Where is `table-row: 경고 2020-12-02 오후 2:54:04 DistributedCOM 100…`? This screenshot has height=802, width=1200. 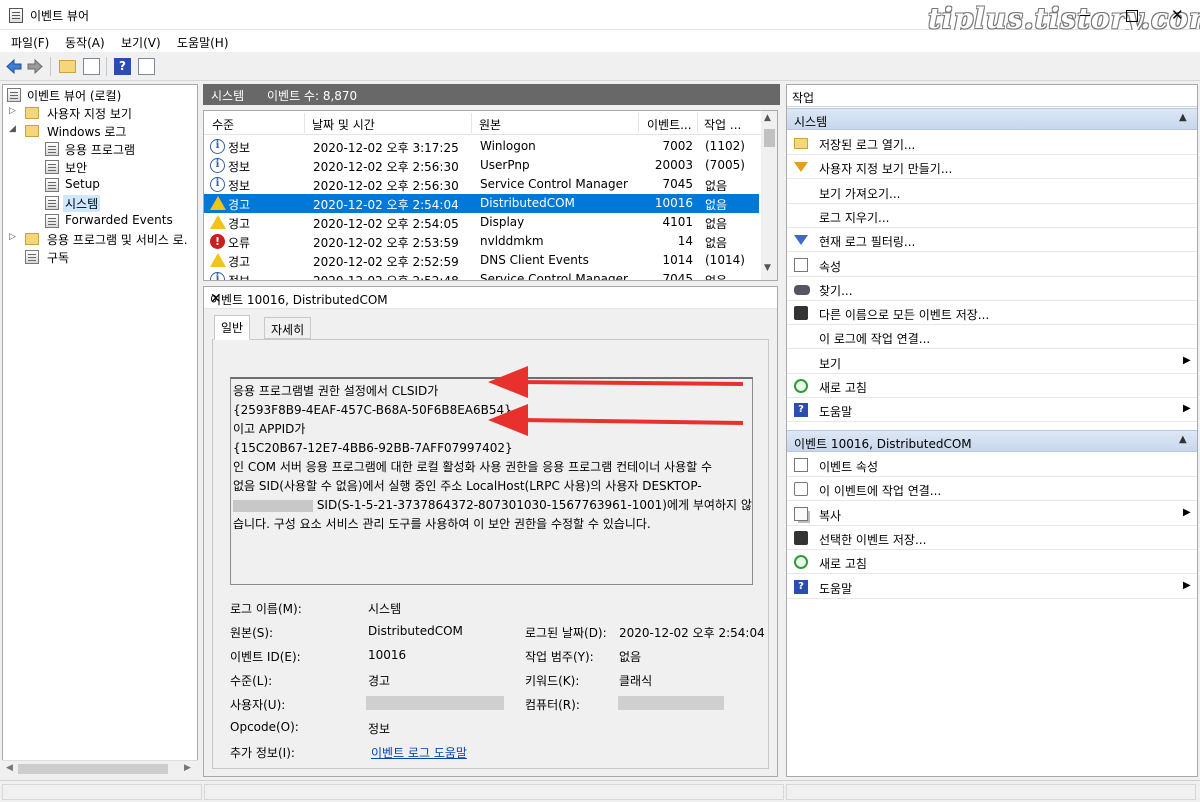
table-row: 경고 2020-12-02 오후 2:54:04 DistributedCOM 100… is located at coordinates (481, 203).